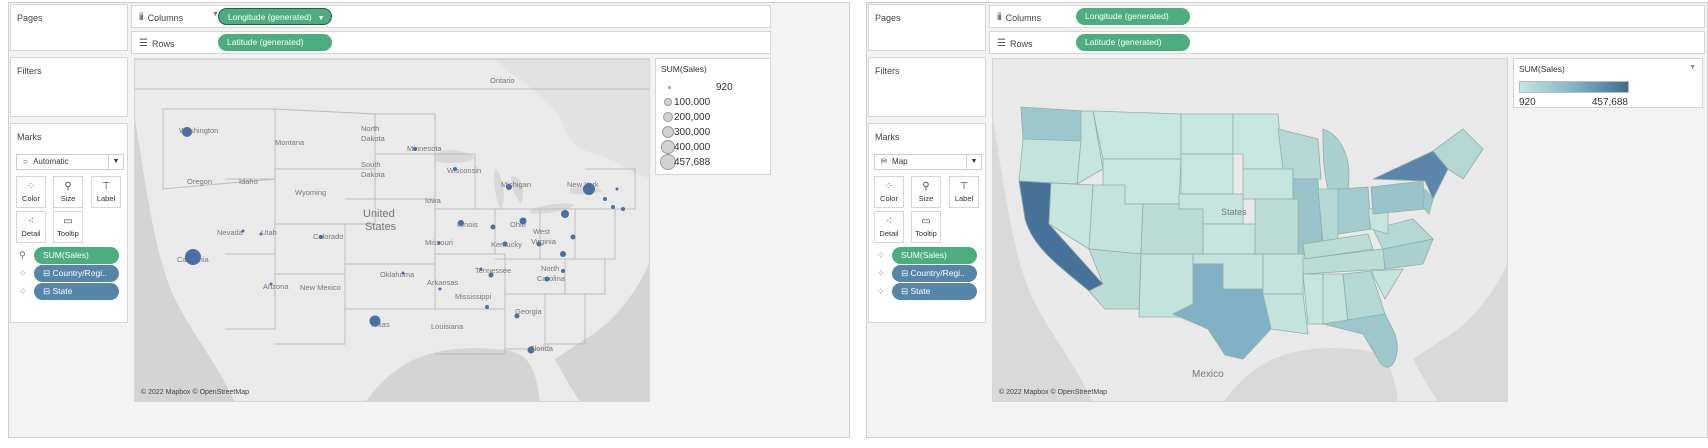  What do you see at coordinates (433, 200) in the screenshot?
I see `map-label-iowa: Iowa` at bounding box center [433, 200].